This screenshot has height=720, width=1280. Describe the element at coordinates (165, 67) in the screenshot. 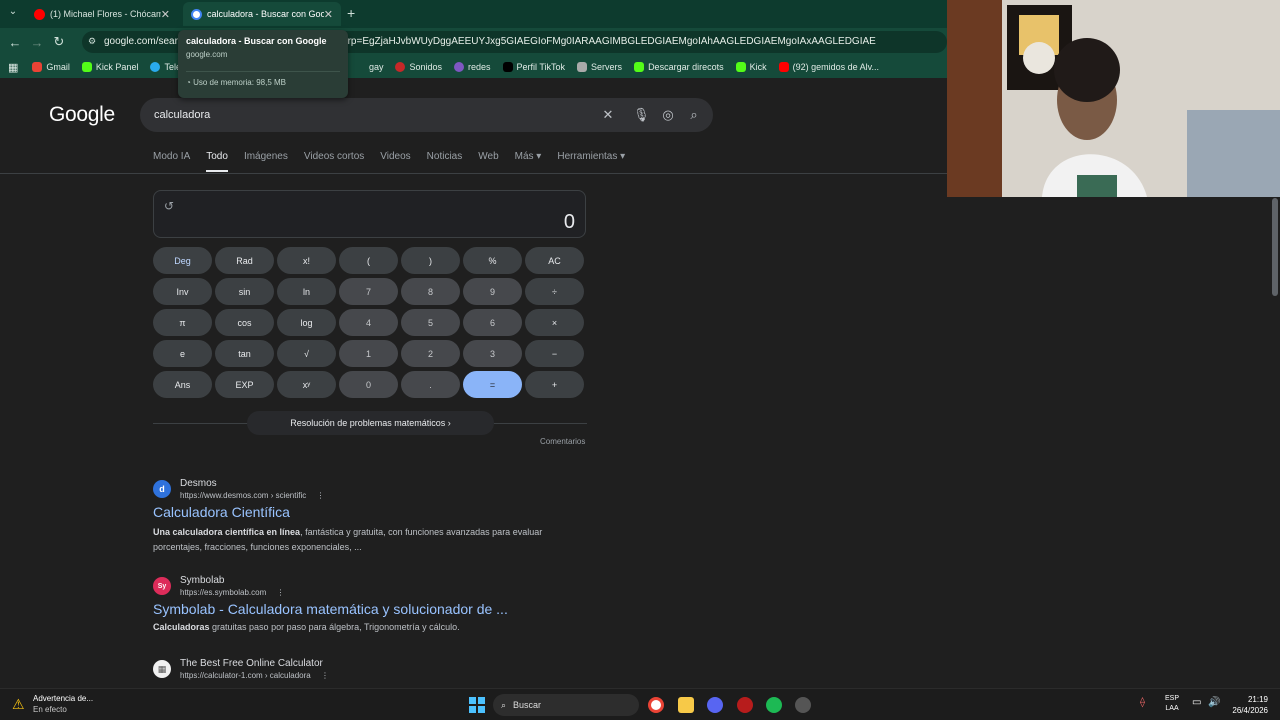

I see `bookmark-telegram: Tele` at that location.